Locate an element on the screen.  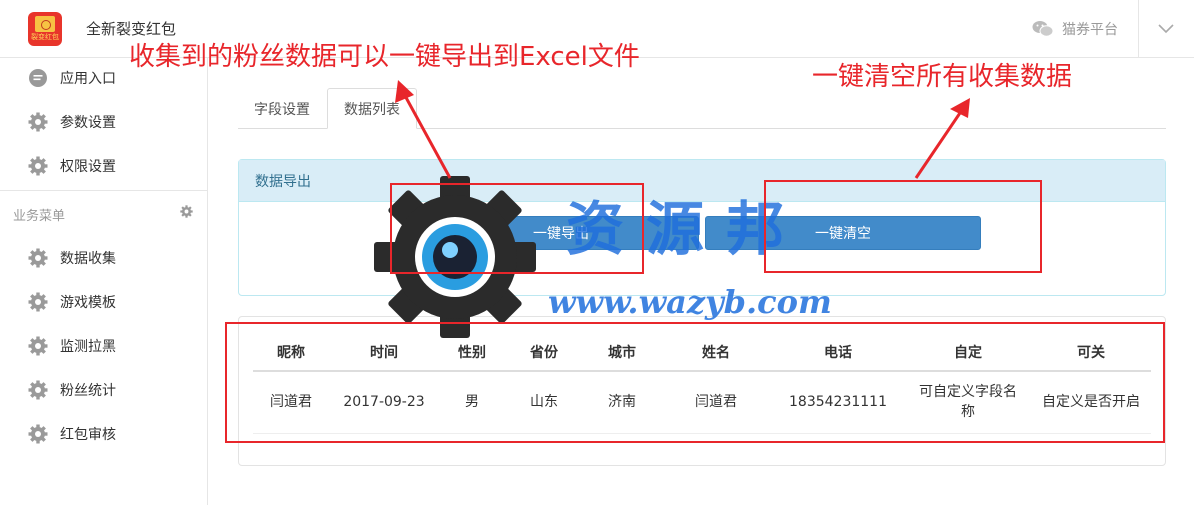
sidebar-item-app-entry: 应用入口 is located at coordinates (72, 78).